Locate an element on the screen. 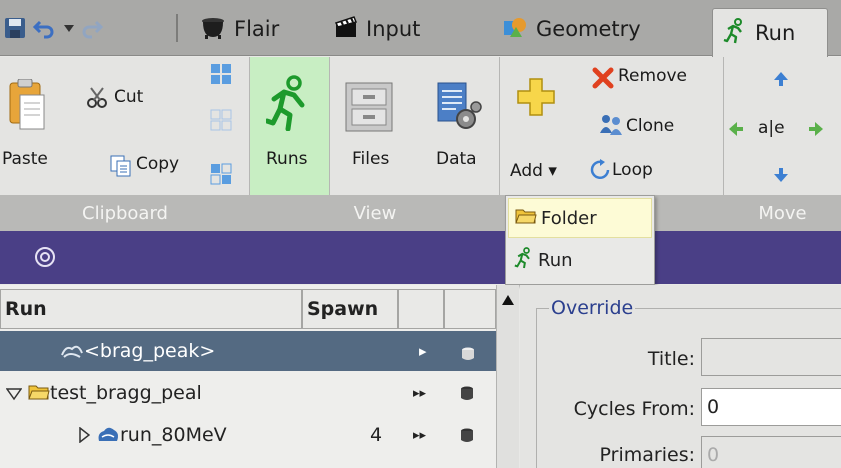 Image resolution: width=841 pixels, height=468 pixels. move-group: a|e is located at coordinates (782, 126).